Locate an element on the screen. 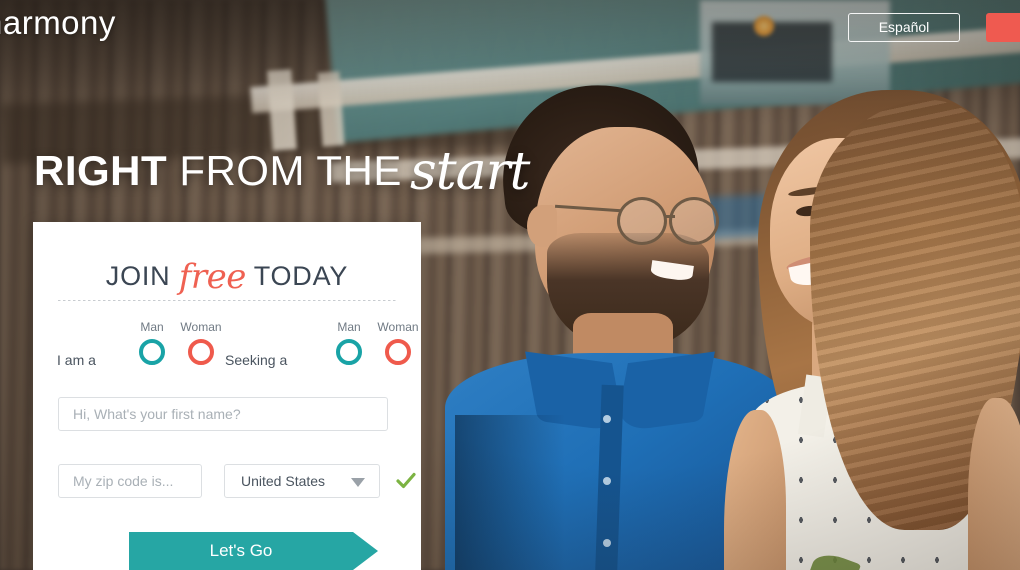 Image resolution: width=1020 pixels, height=570 pixels. seeking-a-label: Seeking a is located at coordinates (256, 360).